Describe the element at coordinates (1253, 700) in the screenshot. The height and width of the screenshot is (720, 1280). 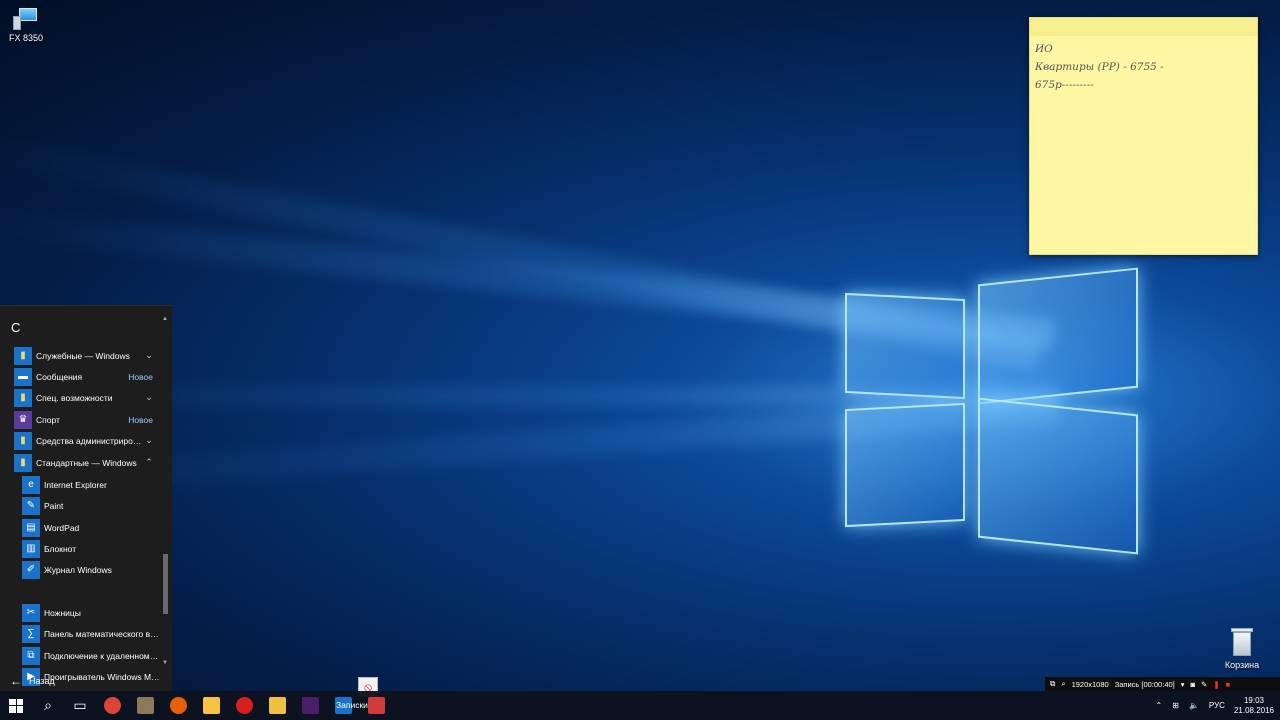
I see `clock-time: 19:03` at that location.